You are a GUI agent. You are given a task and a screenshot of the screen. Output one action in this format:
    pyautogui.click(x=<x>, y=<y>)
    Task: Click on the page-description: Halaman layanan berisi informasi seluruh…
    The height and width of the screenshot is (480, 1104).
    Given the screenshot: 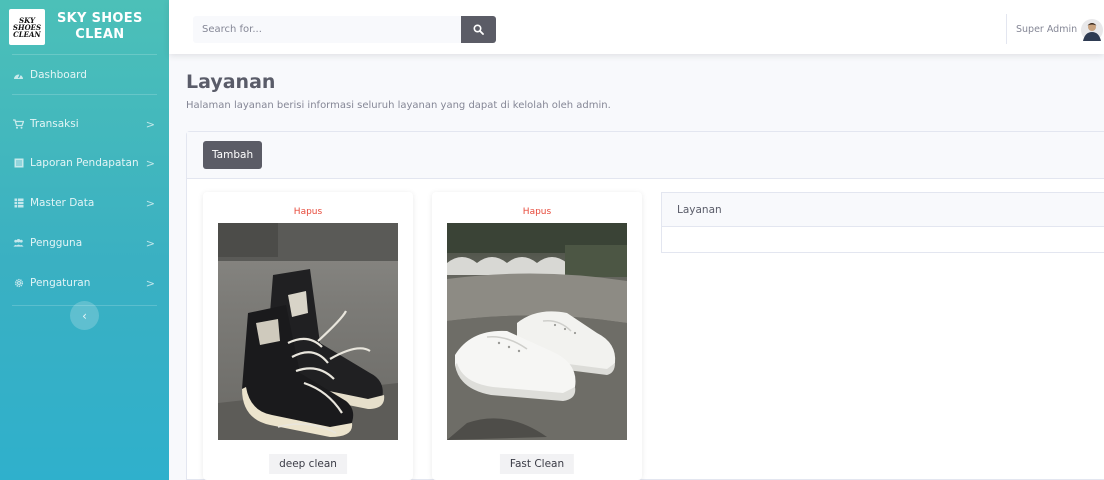 What is the action you would take?
    pyautogui.click(x=398, y=105)
    